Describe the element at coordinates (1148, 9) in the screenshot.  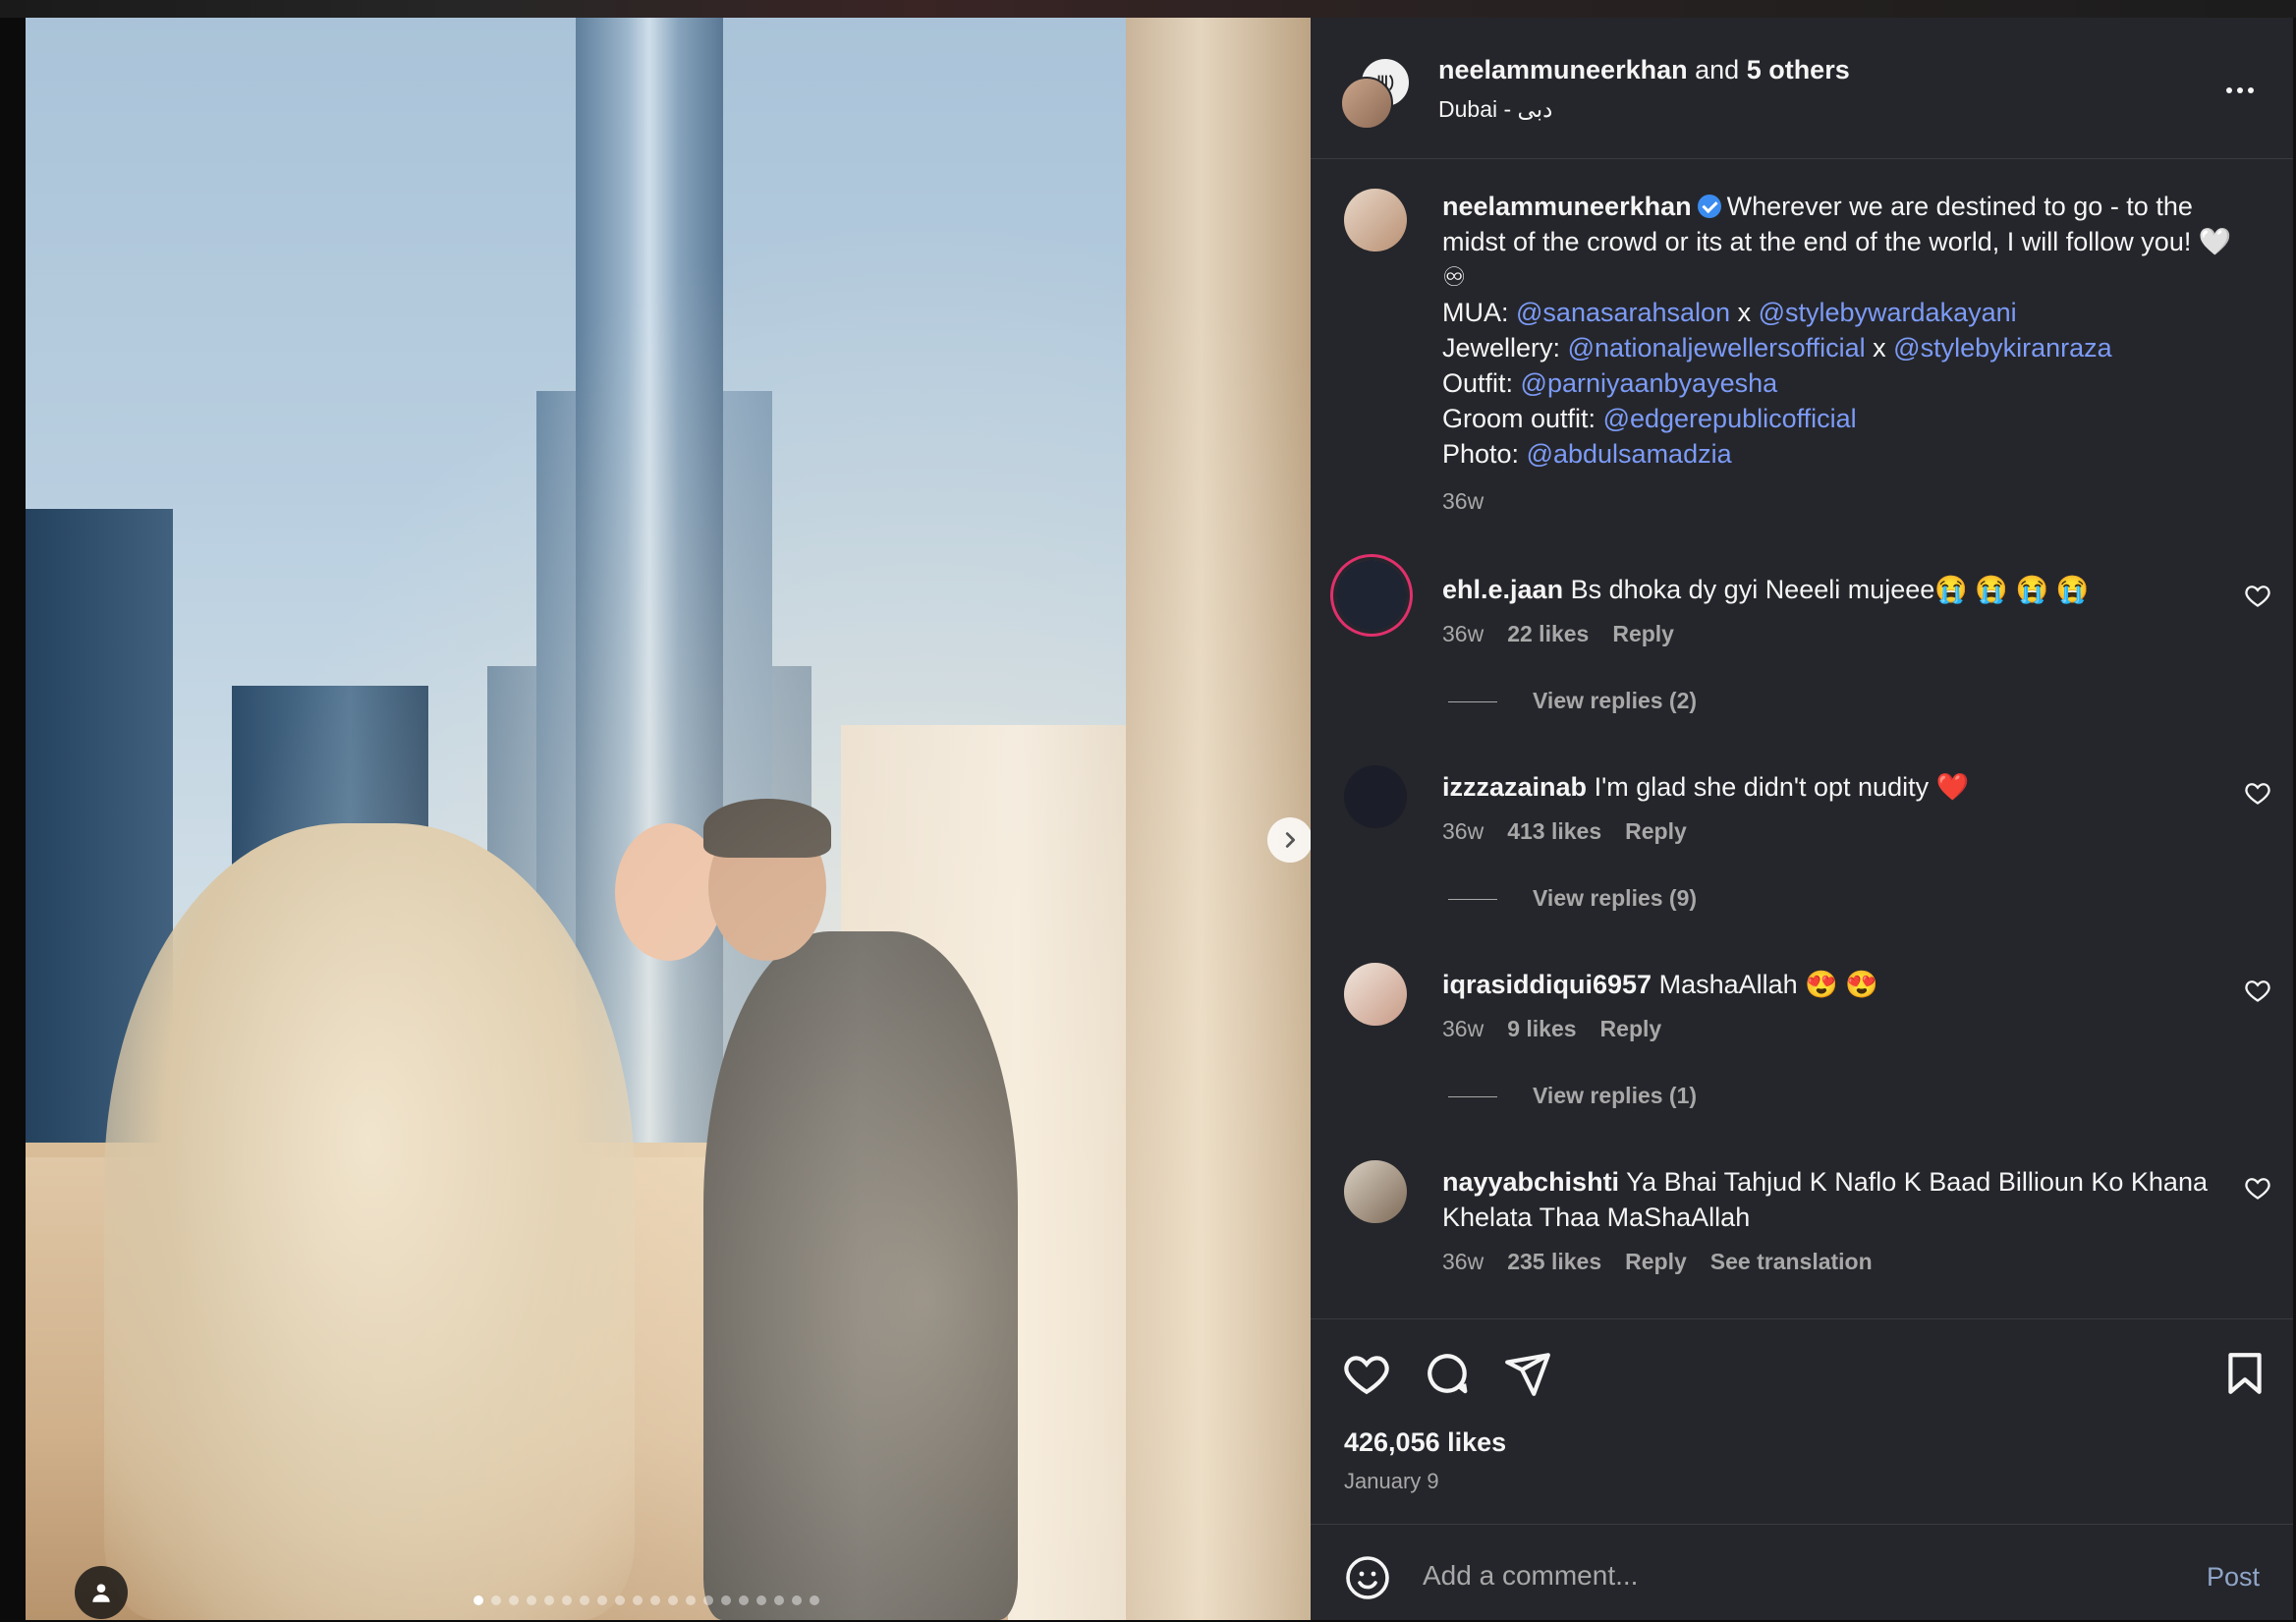
I see `backdrop` at that location.